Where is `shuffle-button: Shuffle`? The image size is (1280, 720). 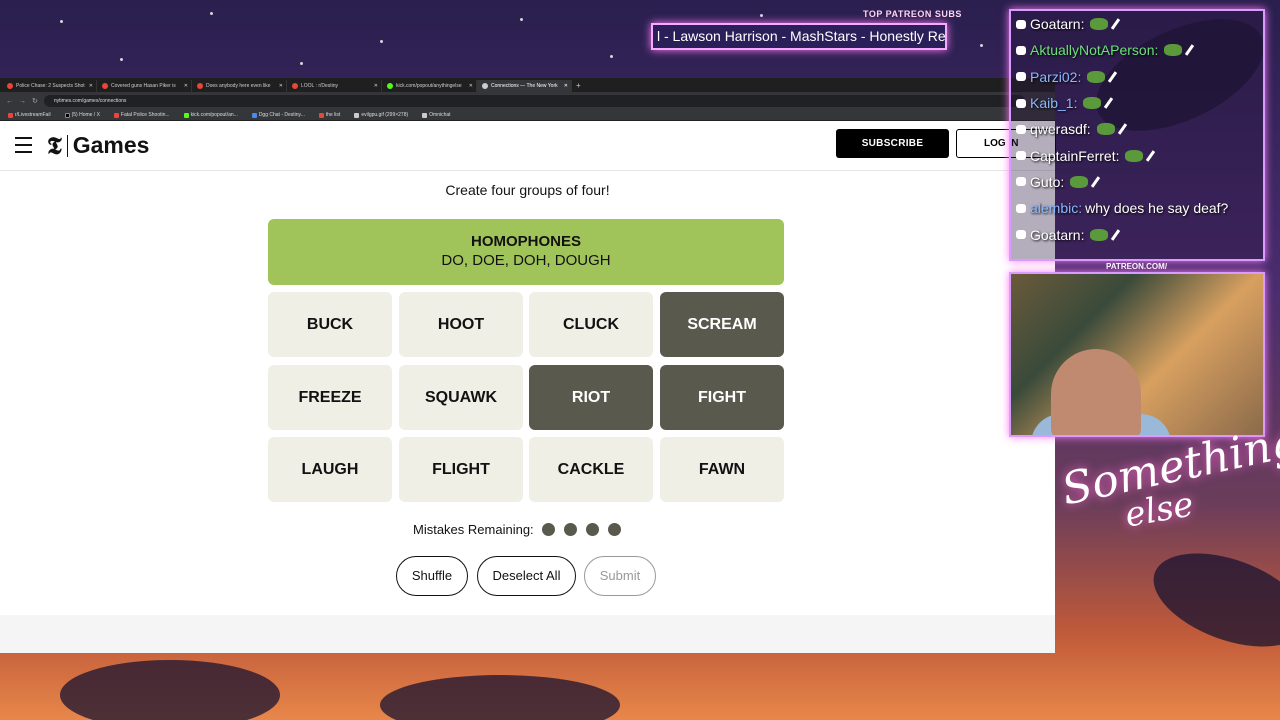
shuffle-button: Shuffle is located at coordinates (432, 576).